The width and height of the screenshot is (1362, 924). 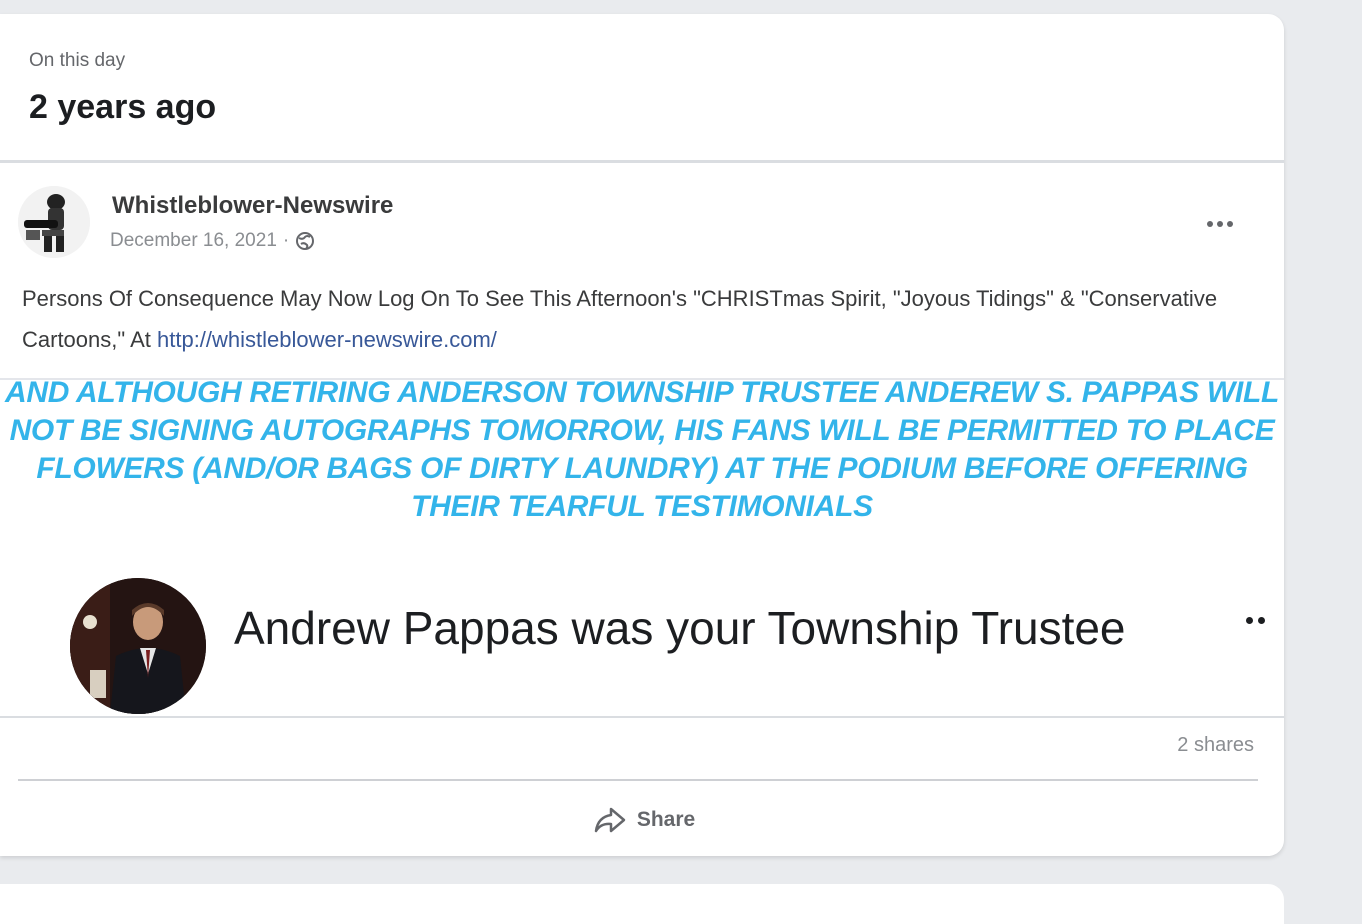 I want to click on memory-title: 2 years ago, so click(x=123, y=107).